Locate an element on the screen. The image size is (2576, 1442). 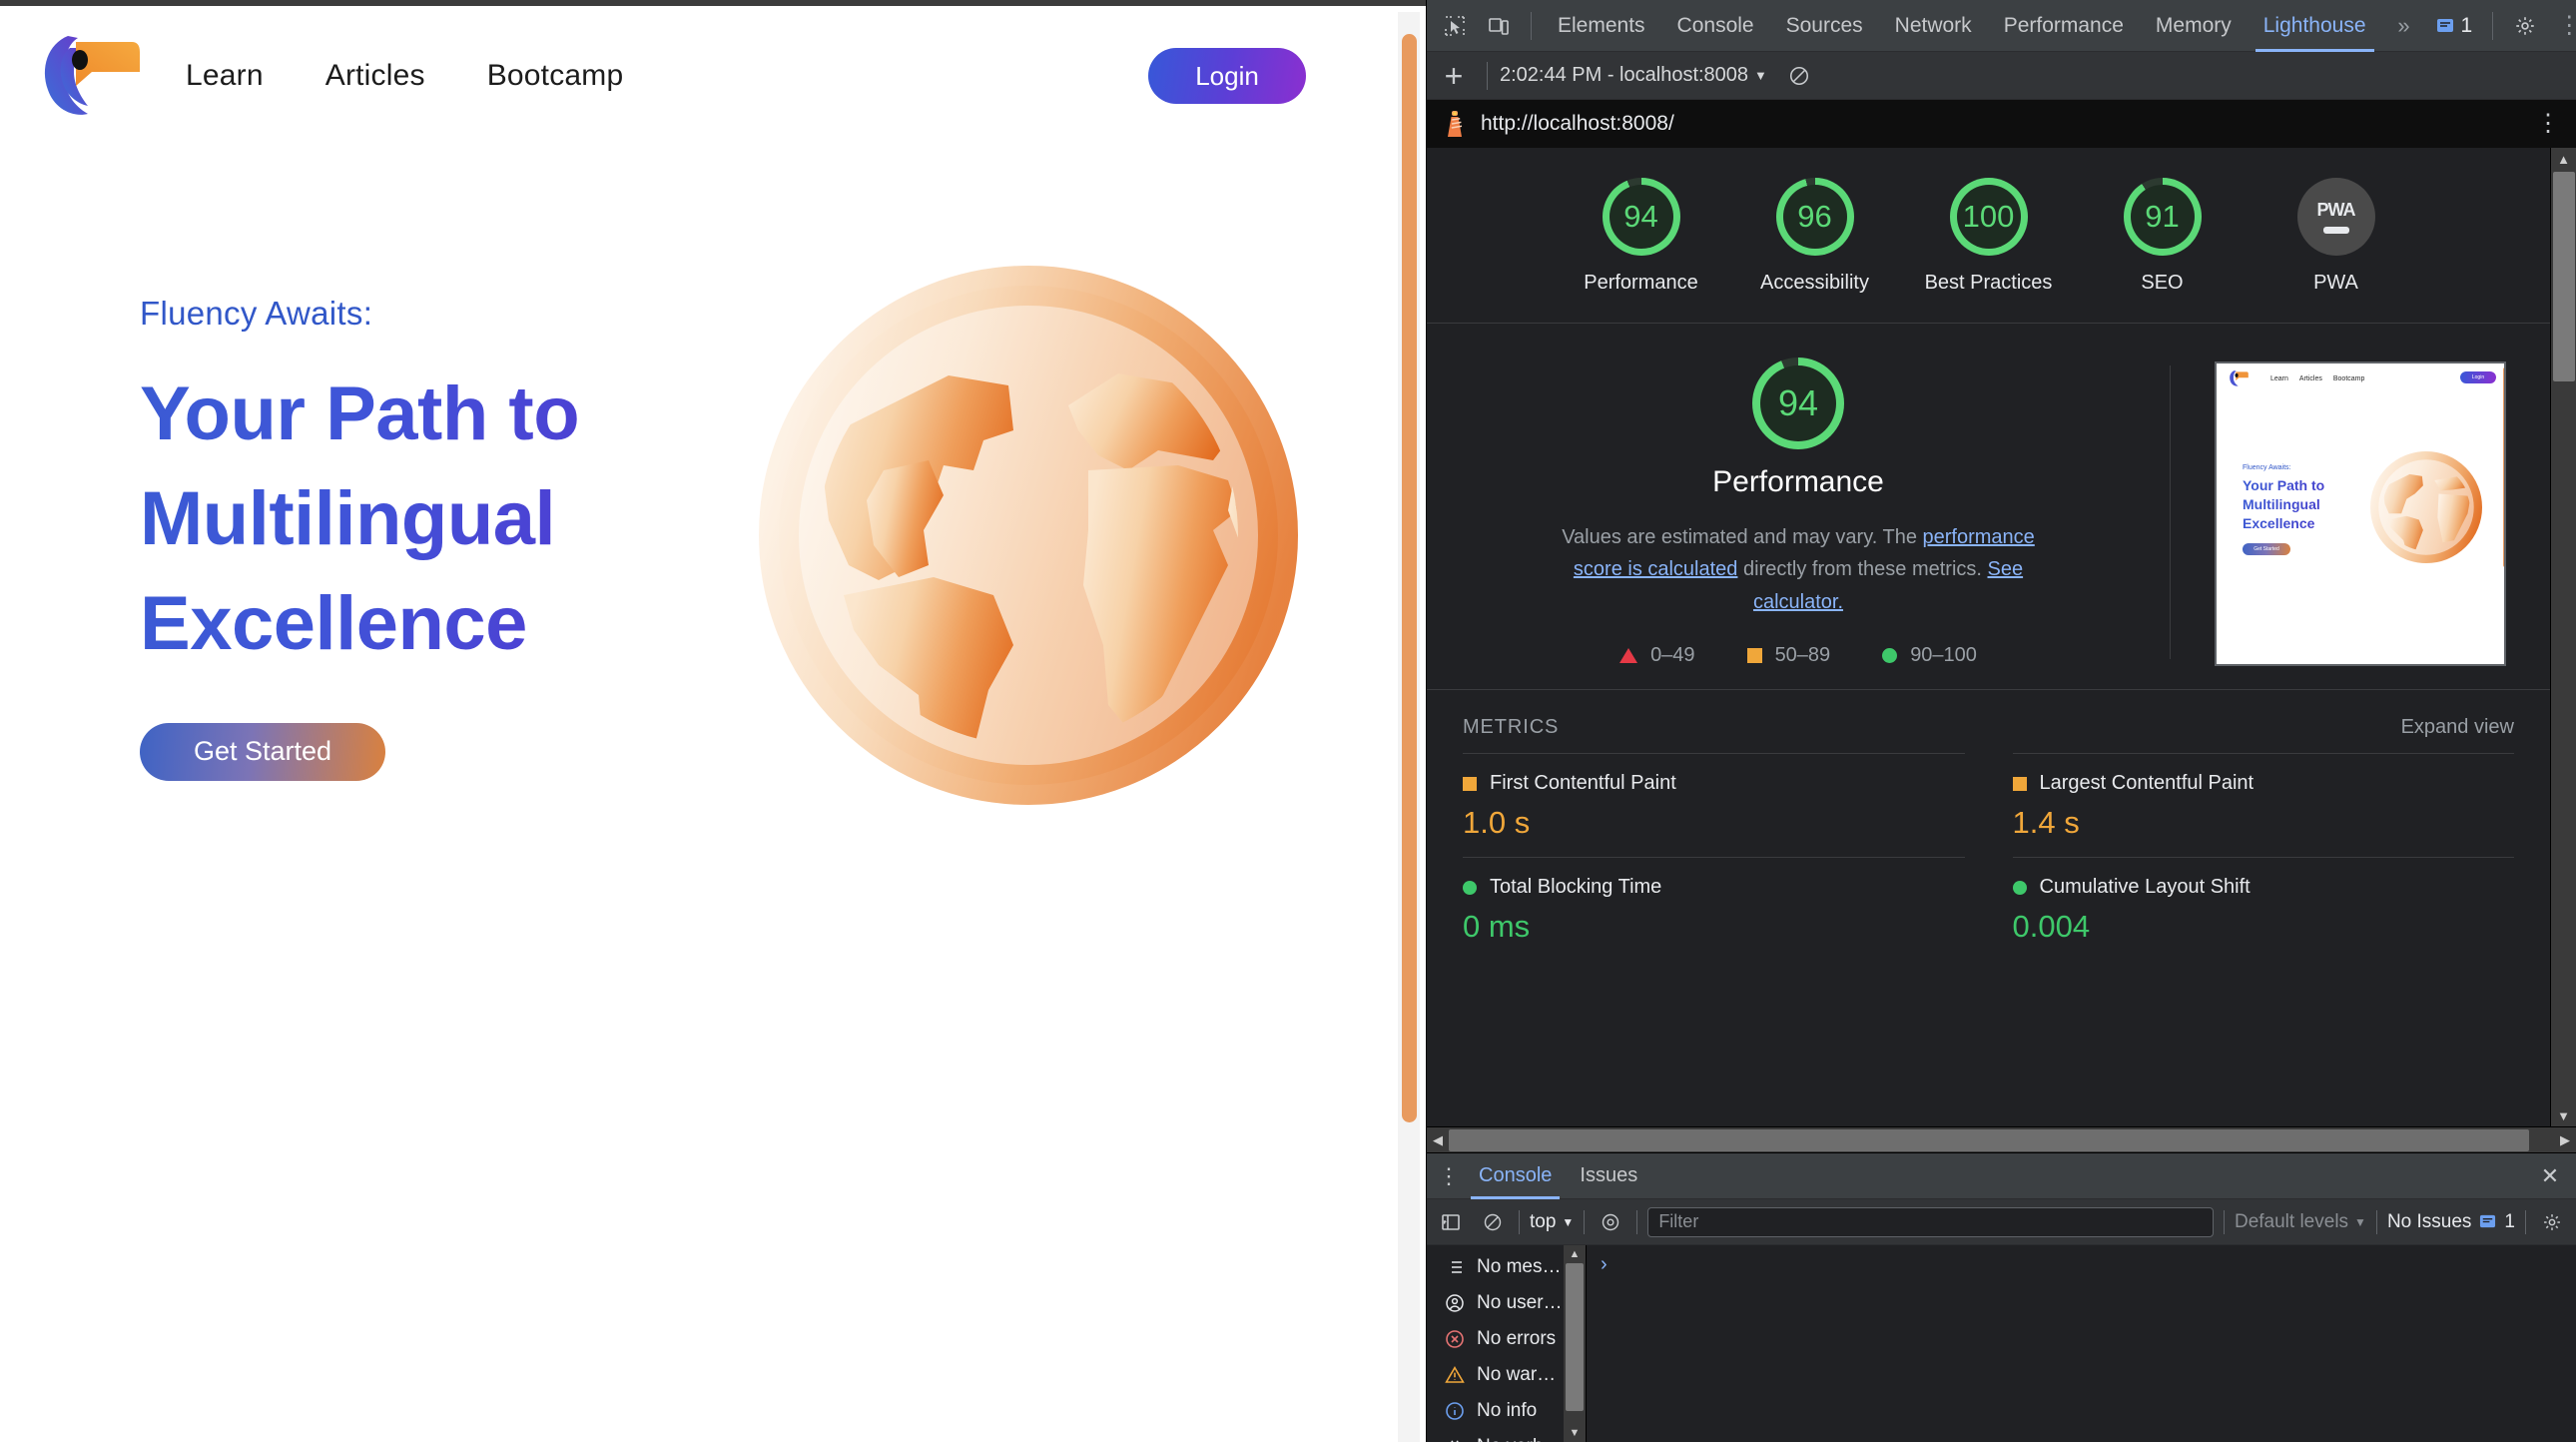
run-selector: 2:02:44 PM - localhost:8008 ▼ is located at coordinates (1634, 75).